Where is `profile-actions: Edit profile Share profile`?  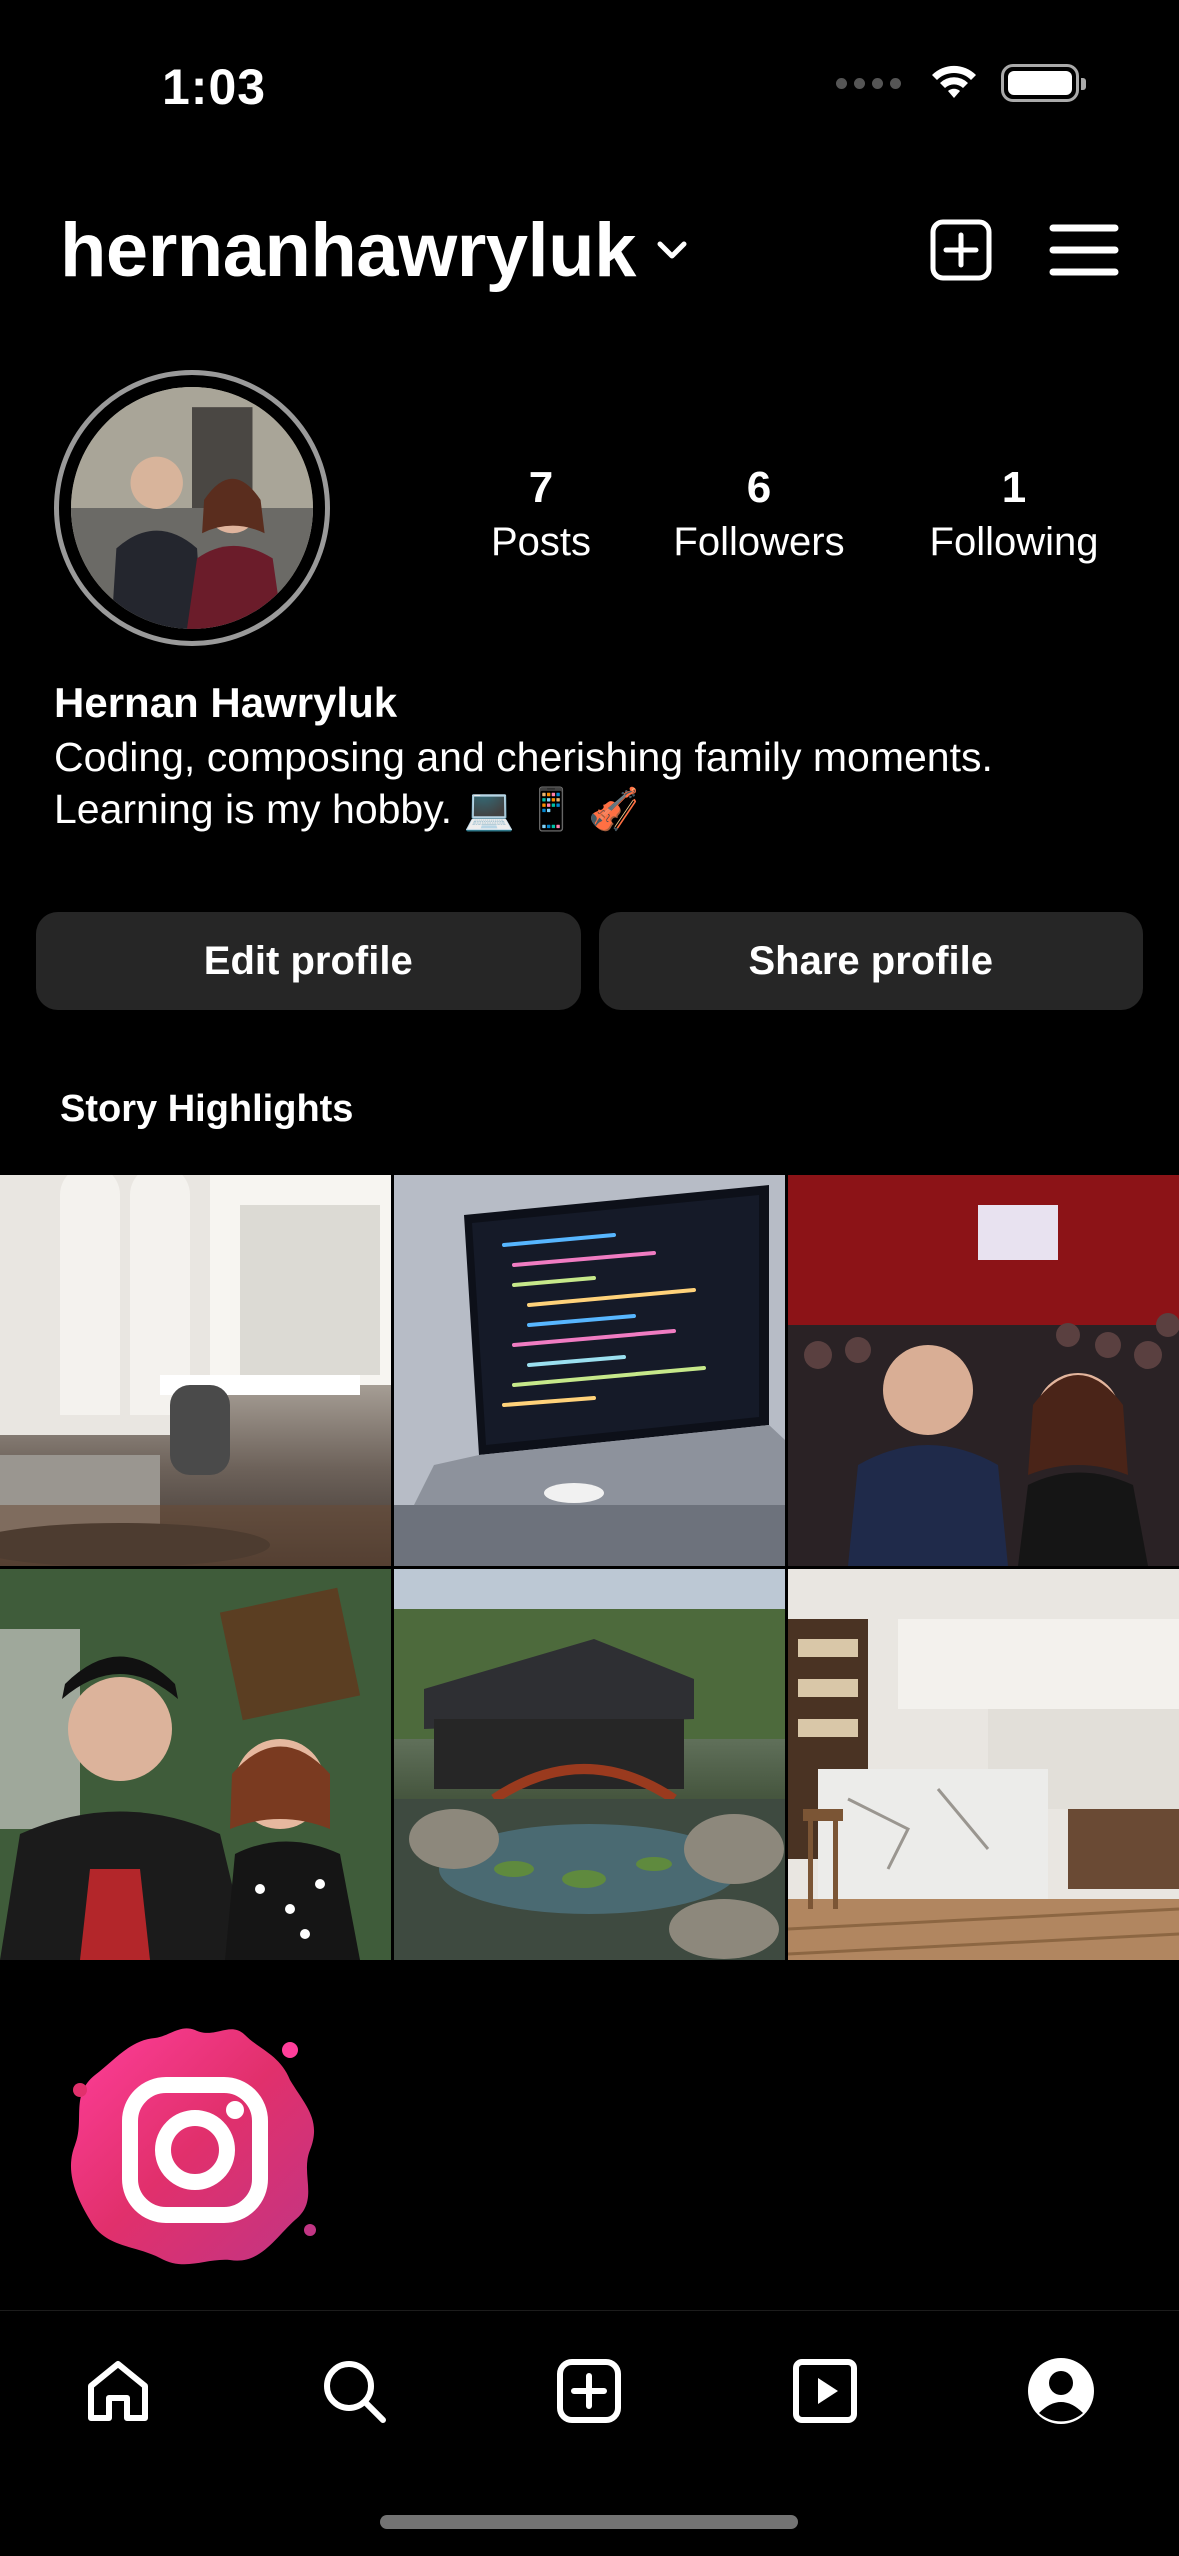
profile-actions: Edit profile Share profile is located at coordinates (589, 961).